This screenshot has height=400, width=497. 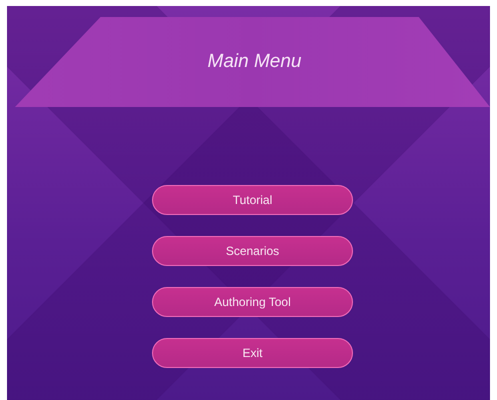 What do you see at coordinates (252, 251) in the screenshot?
I see `menu-button: Scenarios` at bounding box center [252, 251].